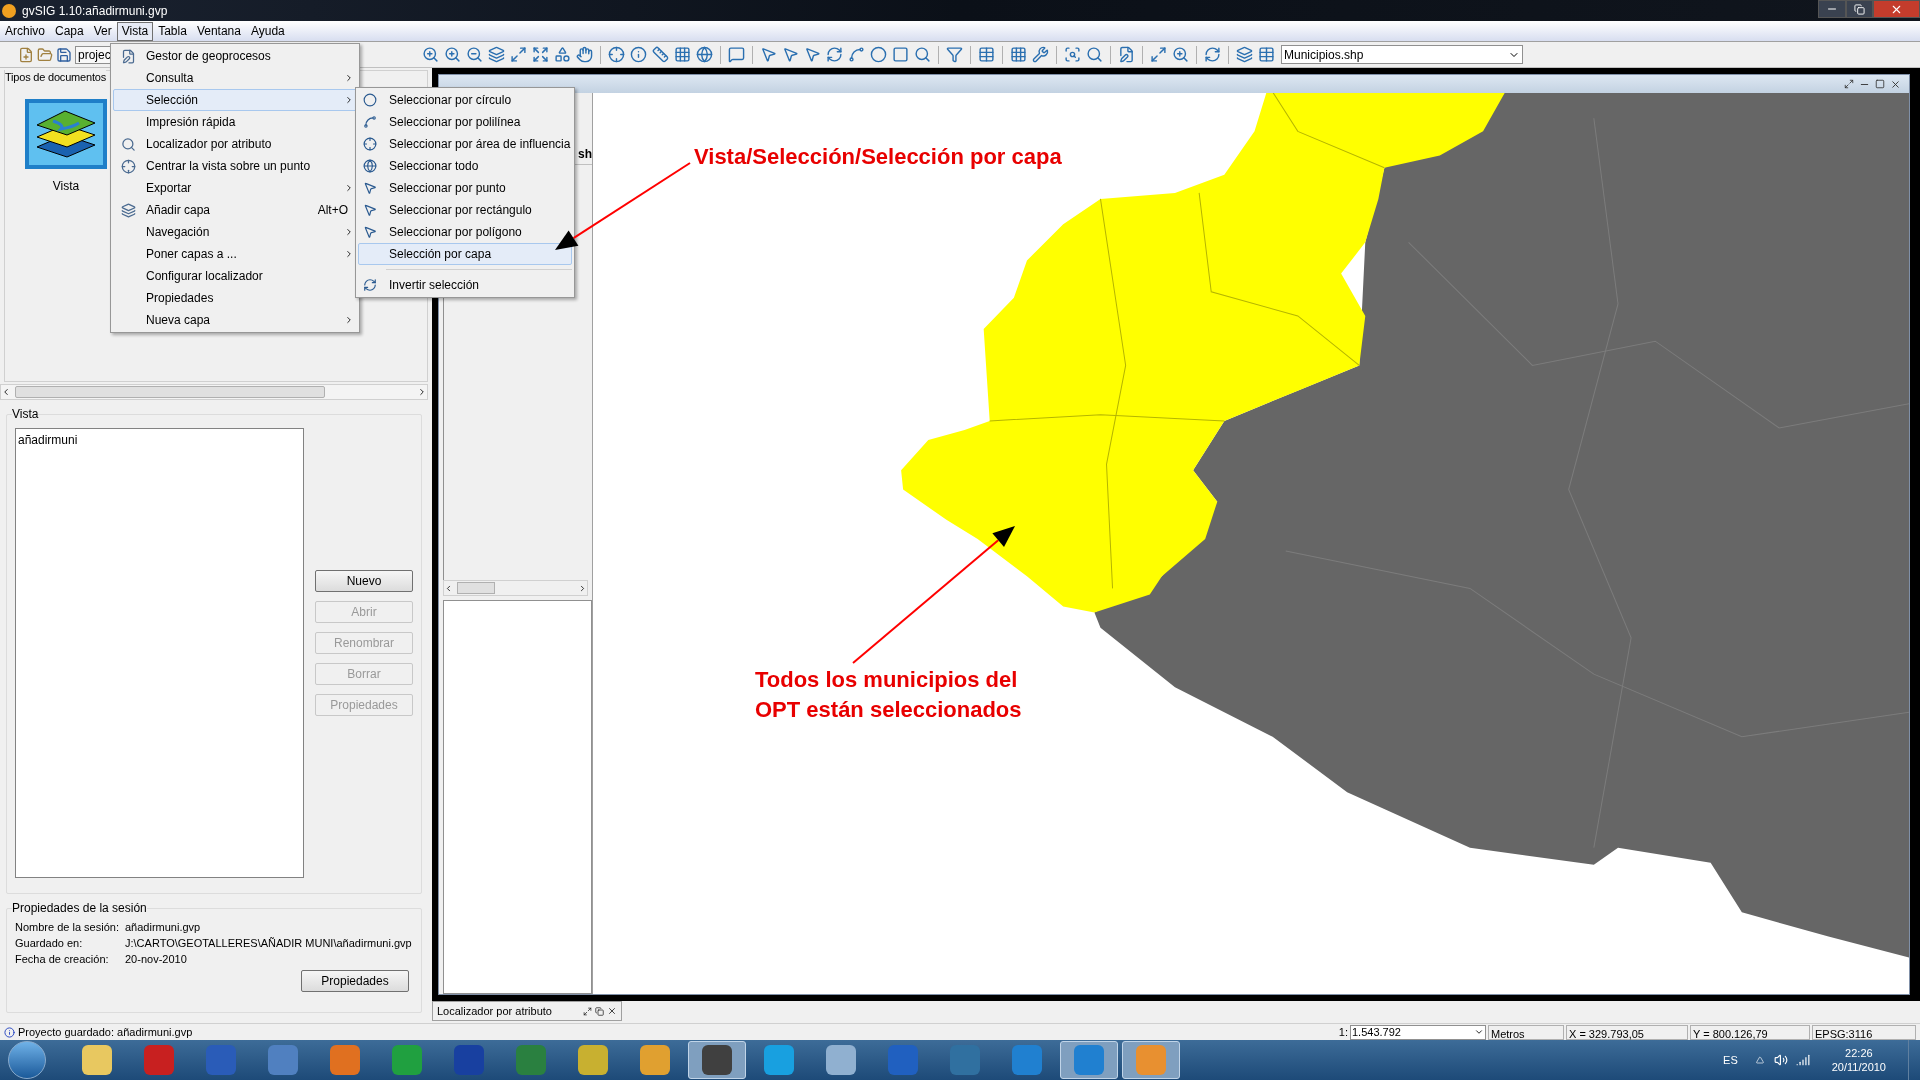 Image resolution: width=1920 pixels, height=1080 pixels. Describe the element at coordinates (27, 1060) in the screenshot. I see `start-button` at that location.